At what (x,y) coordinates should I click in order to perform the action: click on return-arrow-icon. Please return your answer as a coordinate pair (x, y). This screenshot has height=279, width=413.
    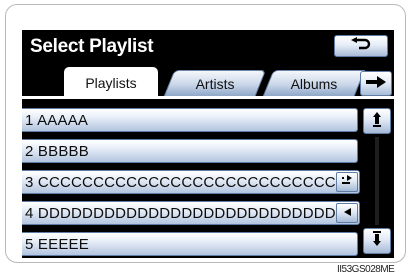
    Looking at the image, I should click on (361, 46).